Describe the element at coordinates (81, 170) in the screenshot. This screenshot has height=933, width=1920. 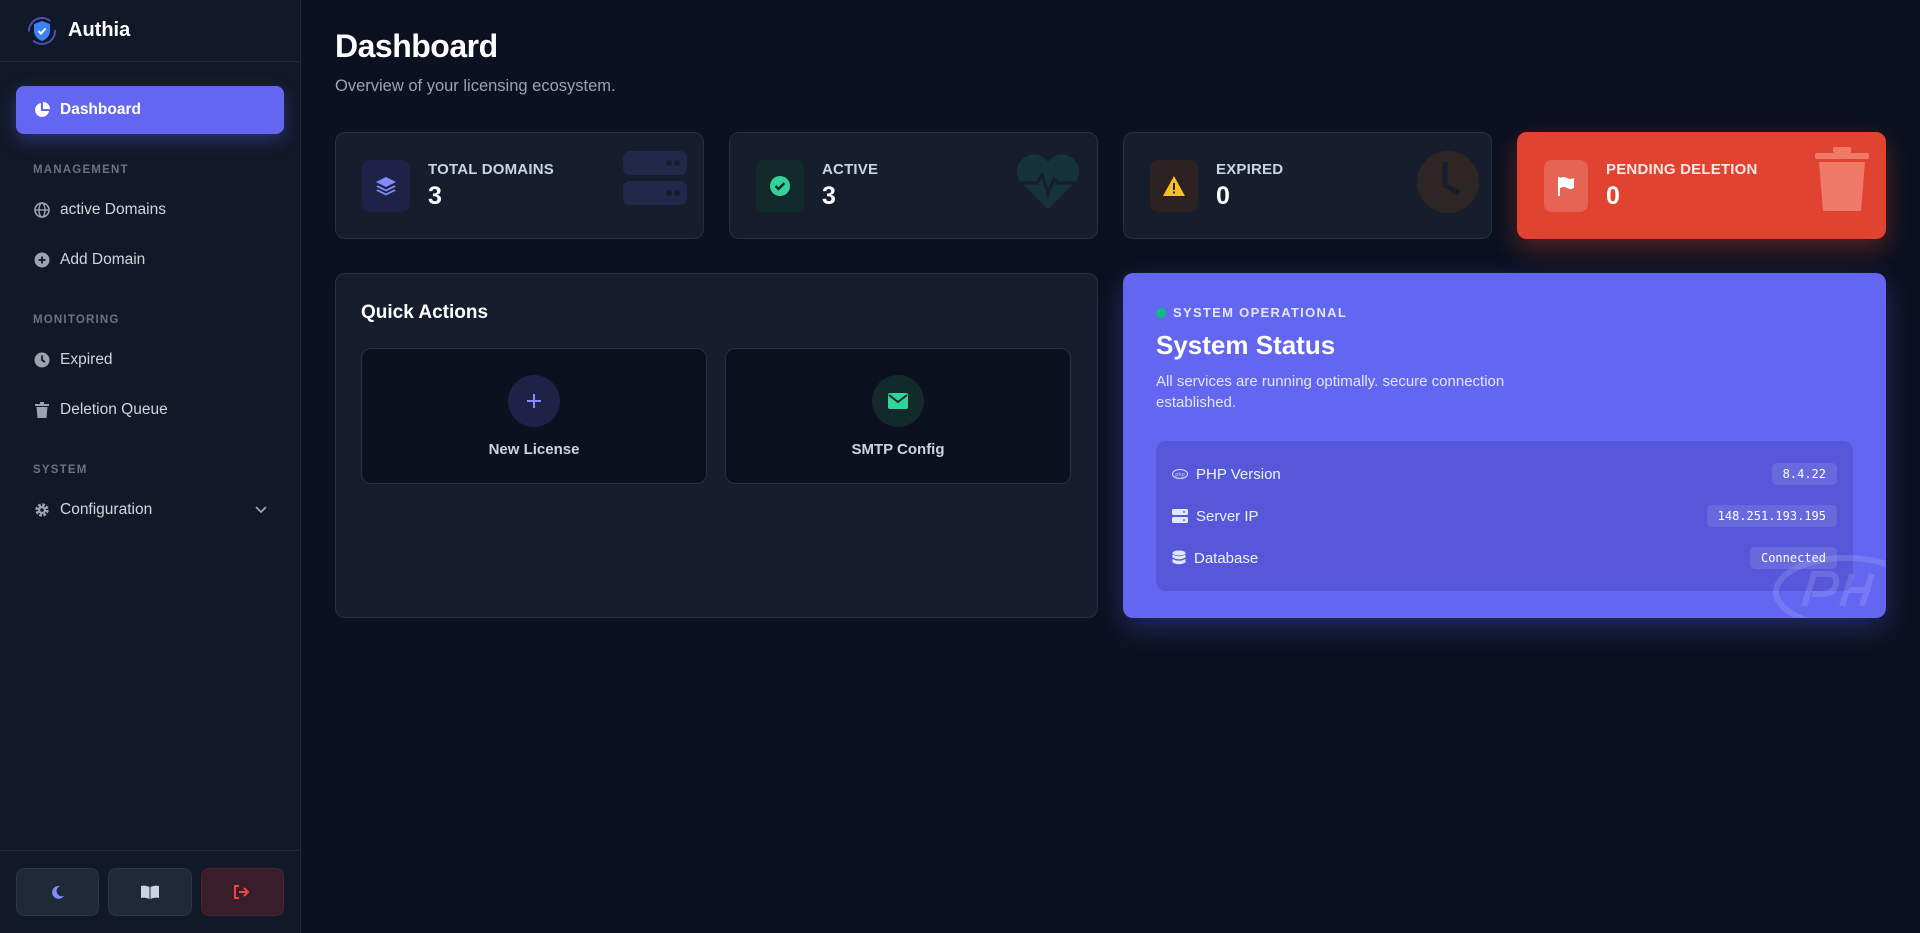
I see `section-management: MANAGEMENT` at that location.